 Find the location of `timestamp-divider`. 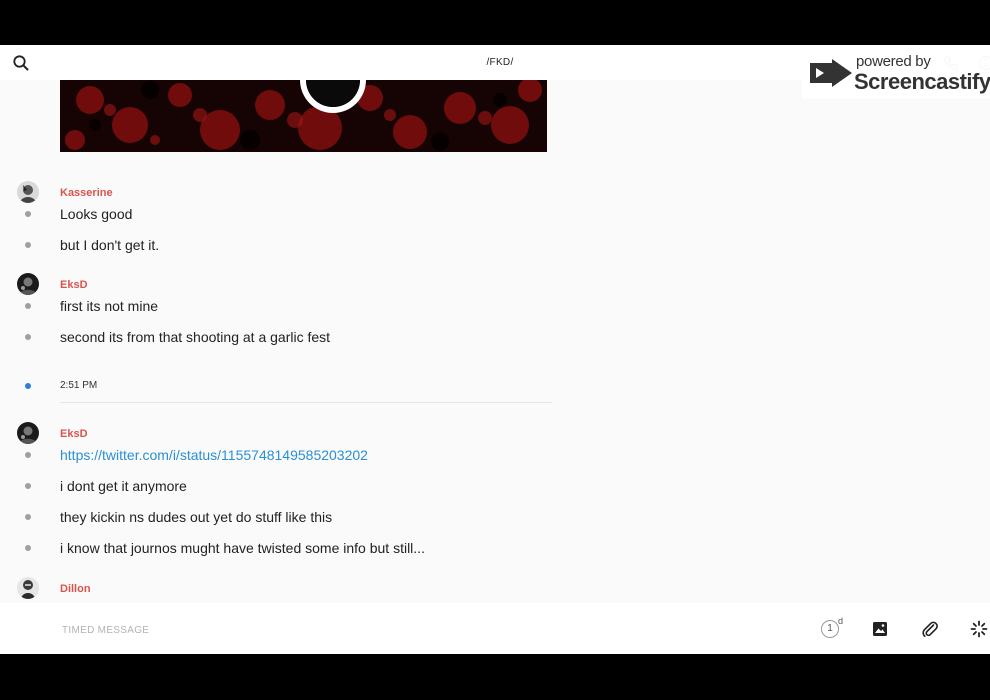

timestamp-divider is located at coordinates (306, 402).